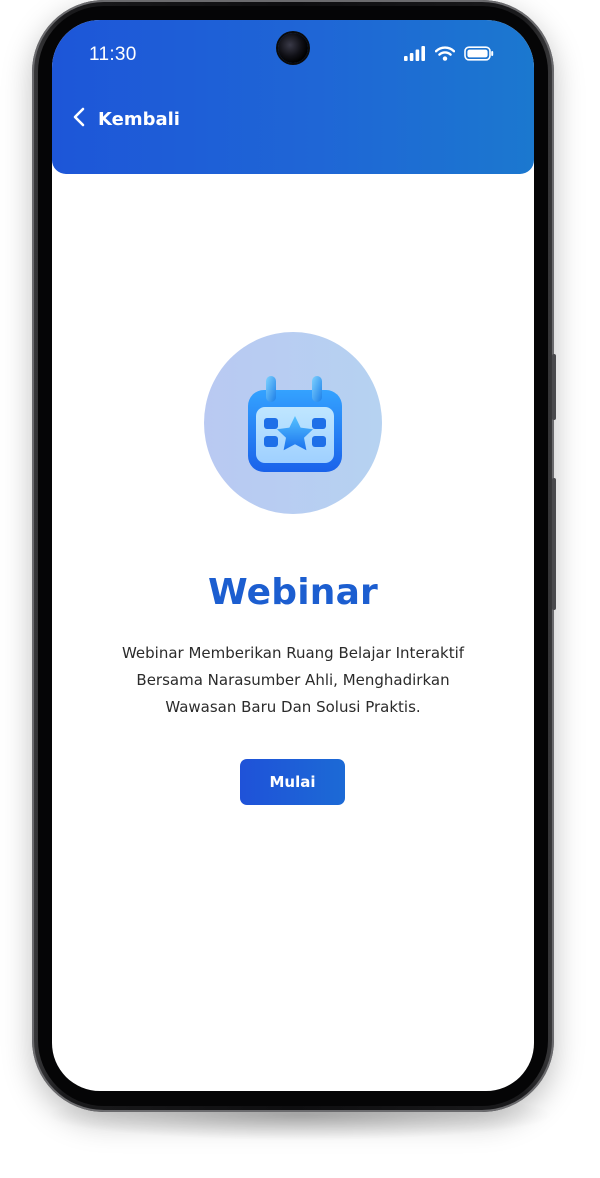  I want to click on app-header: 11:30 Kembali, so click(293, 97).